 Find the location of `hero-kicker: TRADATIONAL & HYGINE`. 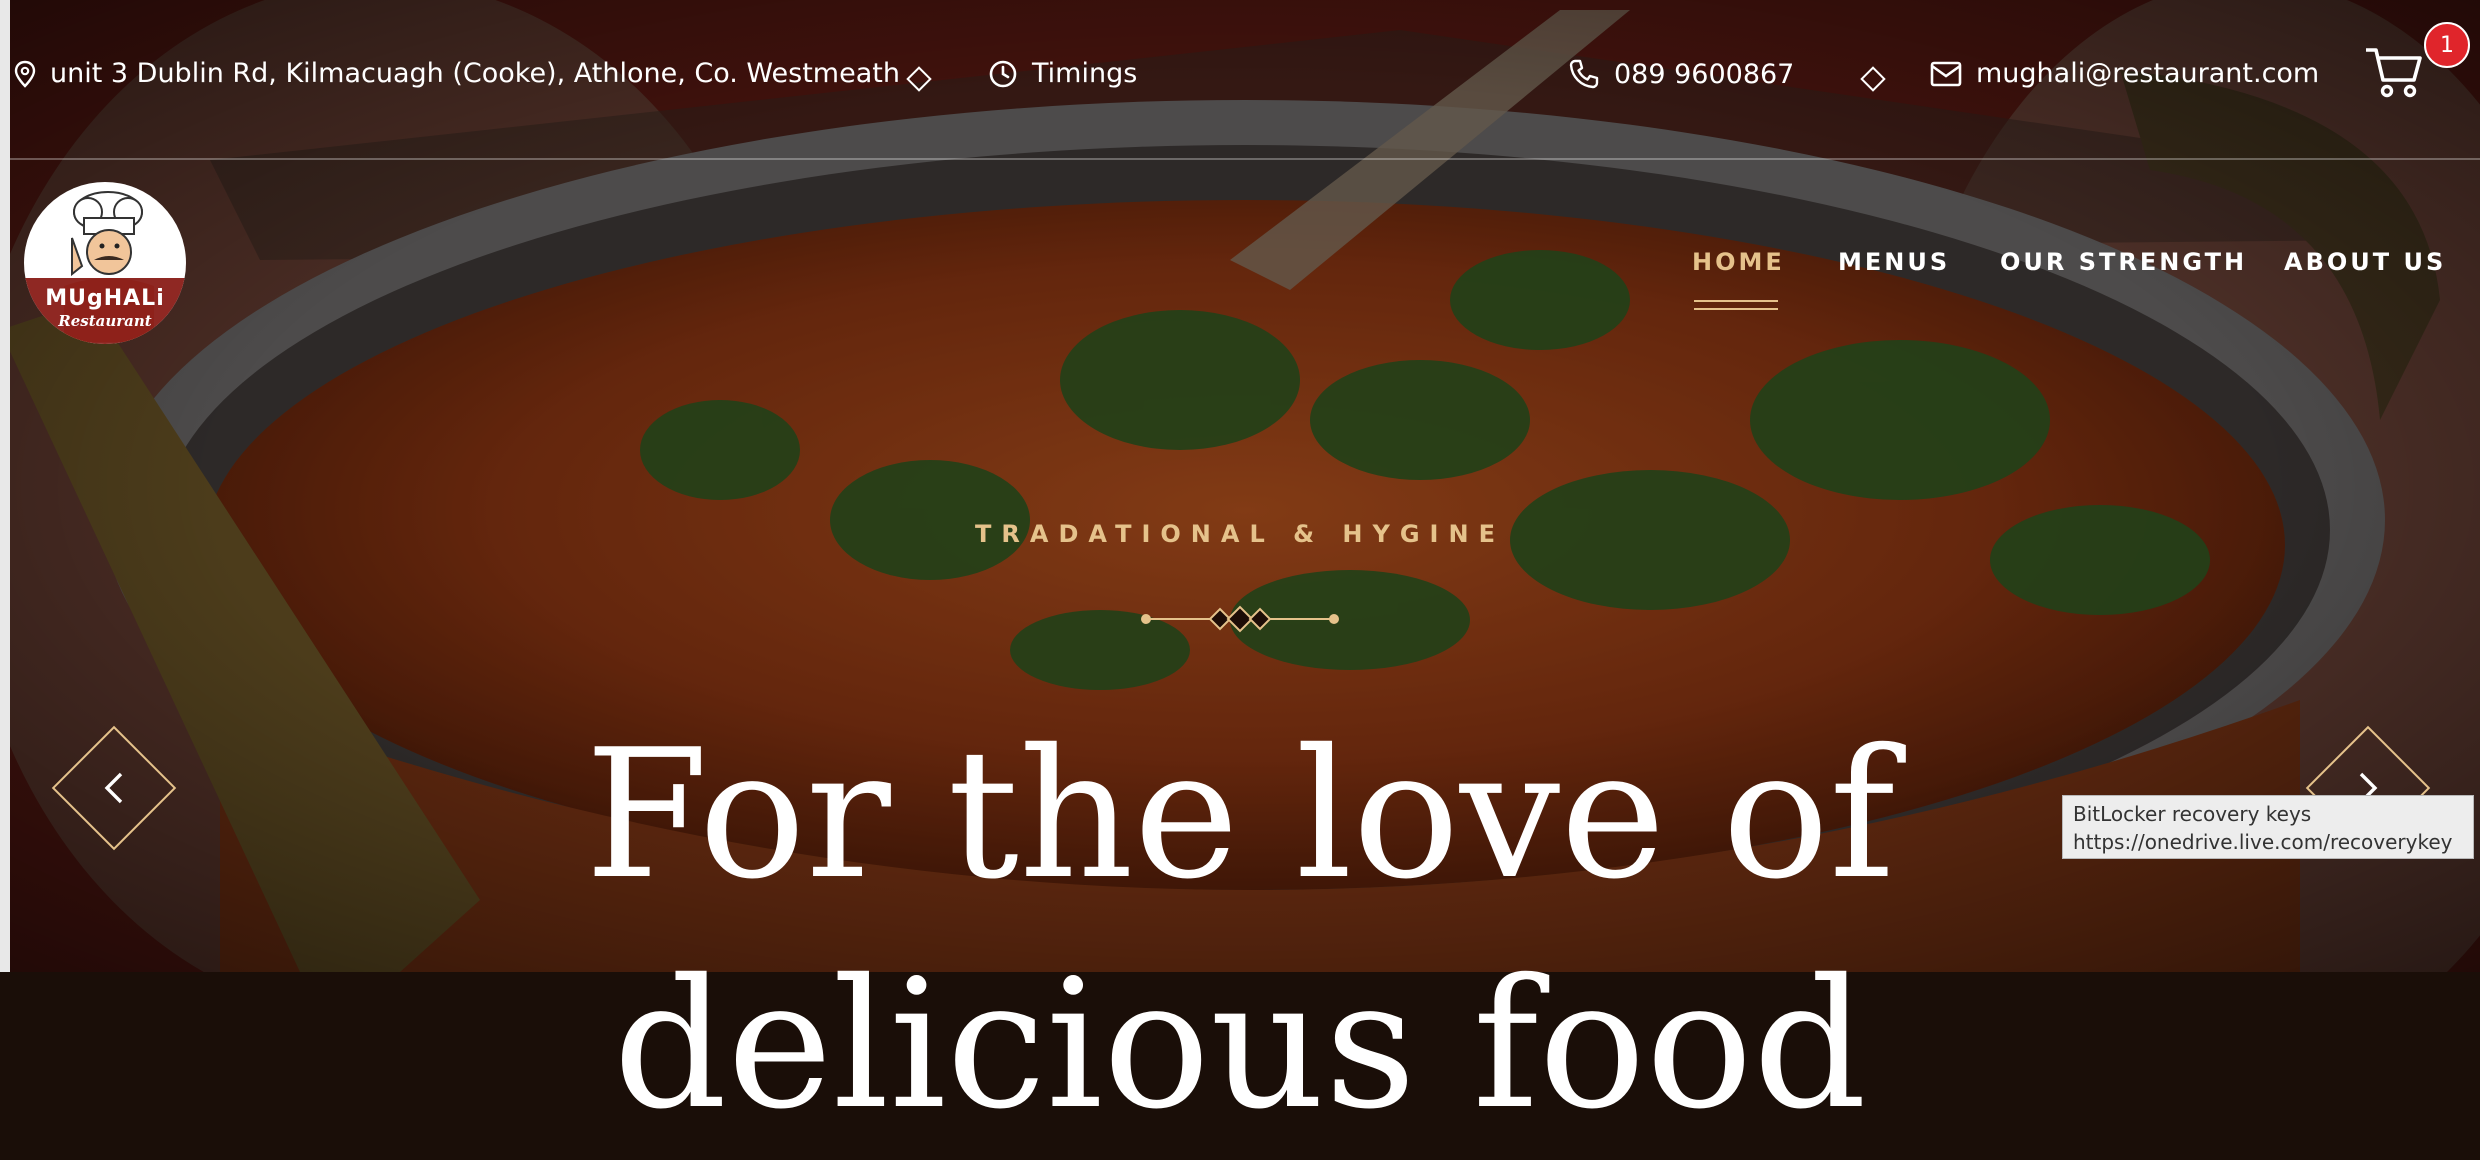

hero-kicker: TRADATIONAL & HYGINE is located at coordinates (1240, 534).